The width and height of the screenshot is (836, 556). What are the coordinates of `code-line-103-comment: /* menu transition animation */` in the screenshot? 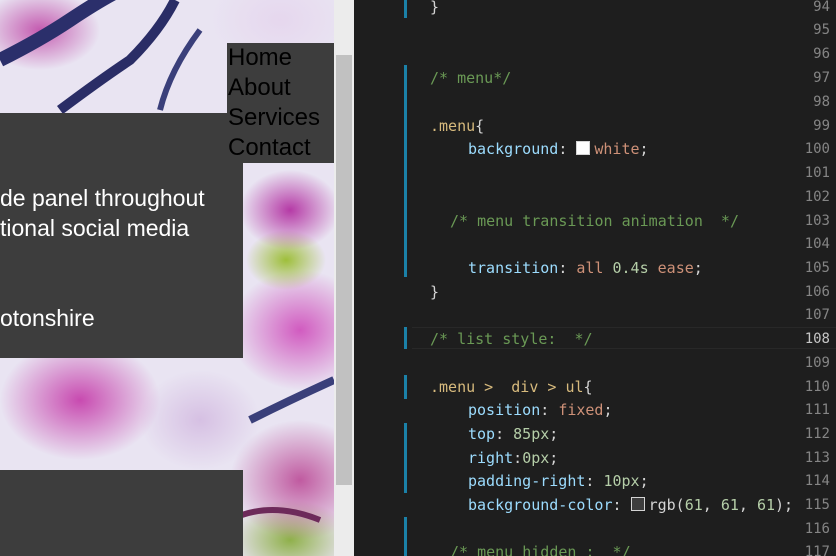 It's located at (594, 221).